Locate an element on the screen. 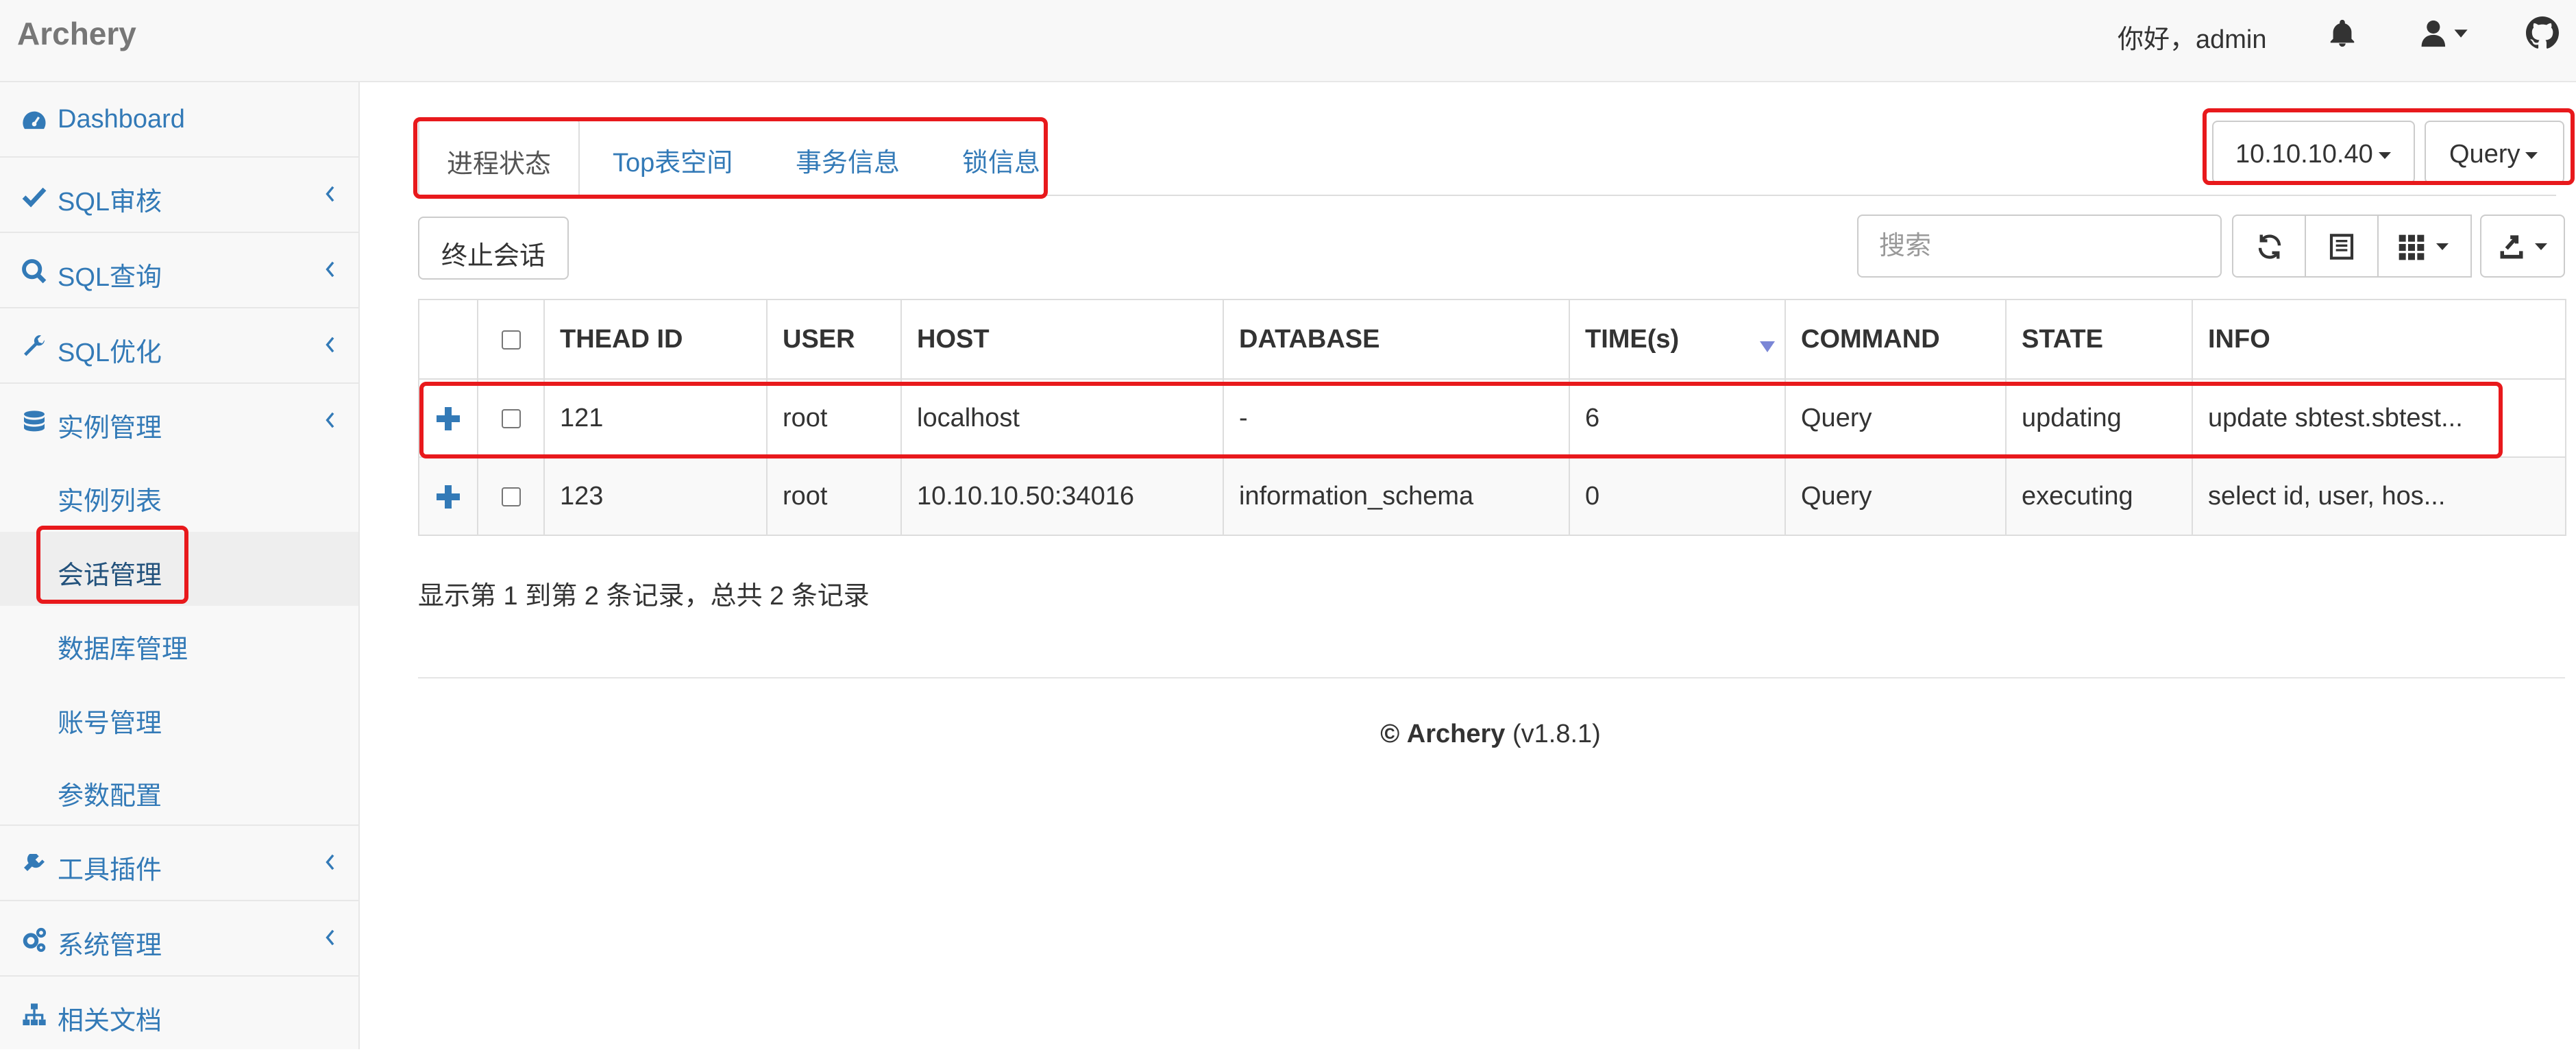 This screenshot has width=2576, height=1052. footer-app-name: Archery is located at coordinates (1457, 734).